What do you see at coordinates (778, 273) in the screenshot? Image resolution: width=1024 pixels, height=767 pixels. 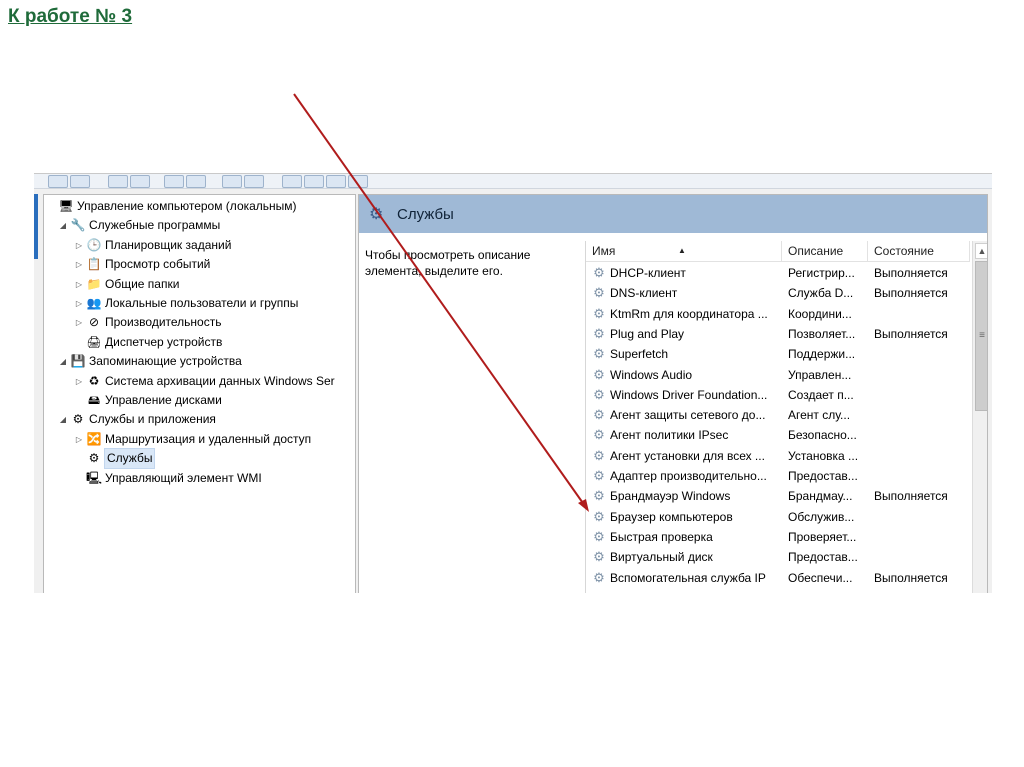 I see `table-row: ⚙ DHCP-клиент Регистрир... Выполняется` at bounding box center [778, 273].